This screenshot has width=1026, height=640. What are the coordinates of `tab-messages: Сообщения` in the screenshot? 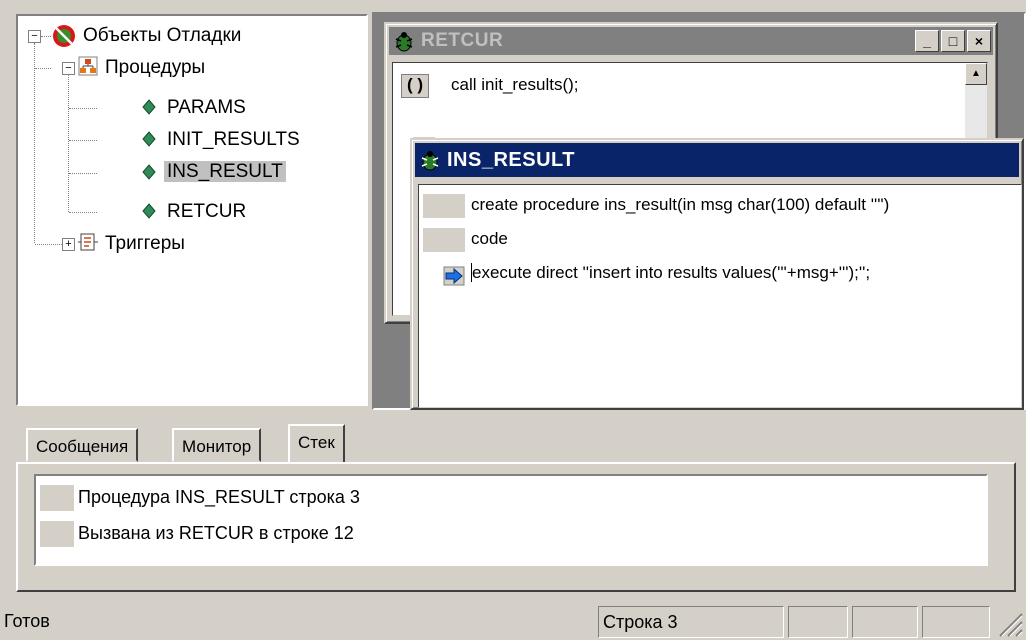 It's located at (82, 445).